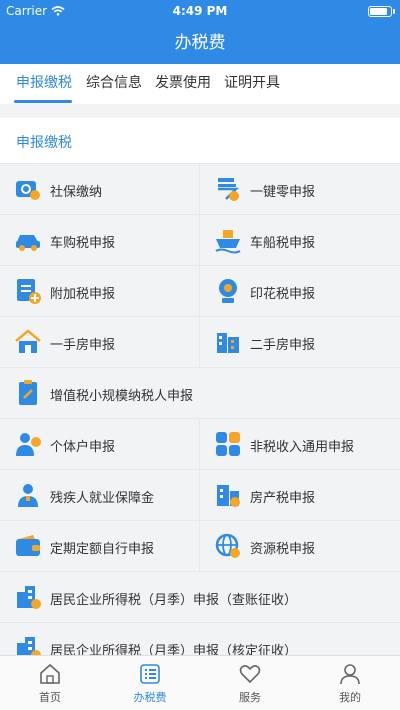  What do you see at coordinates (200, 393) in the screenshot?
I see `item-vat-small-taxpayer: 增值税小规模纳税人申报` at bounding box center [200, 393].